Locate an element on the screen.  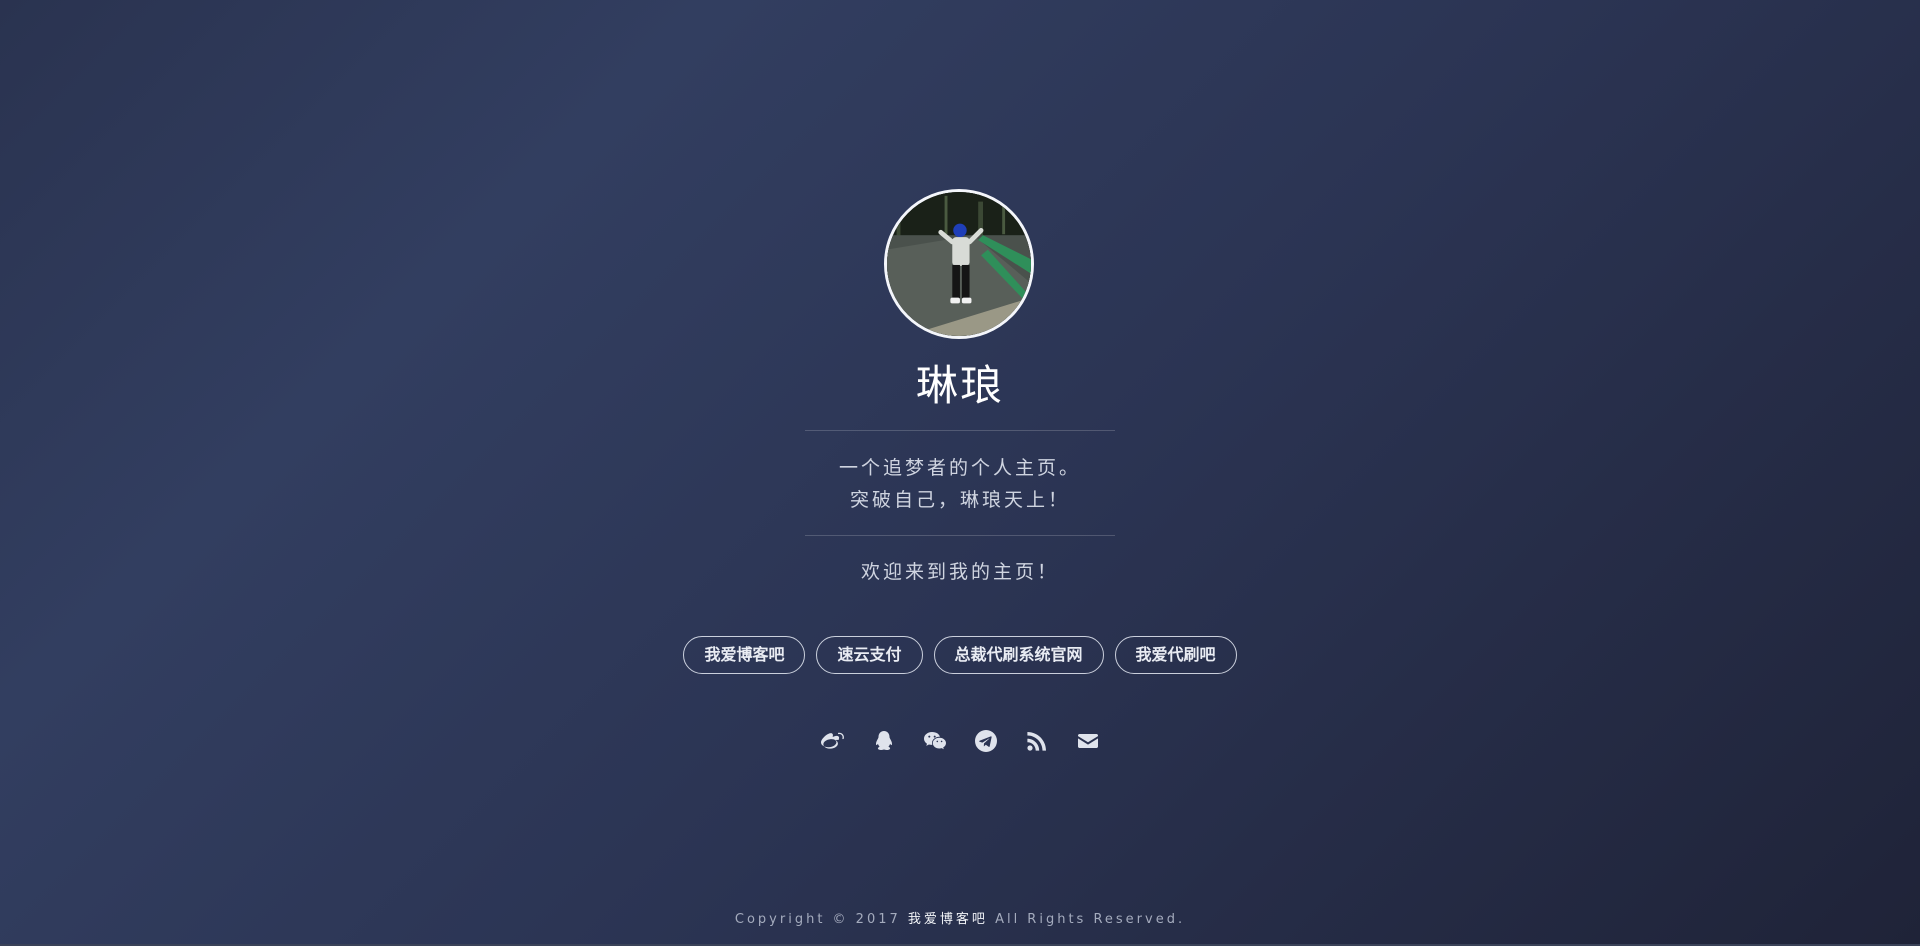
copyright-text: Copyright © 2017 is located at coordinates (817, 919).